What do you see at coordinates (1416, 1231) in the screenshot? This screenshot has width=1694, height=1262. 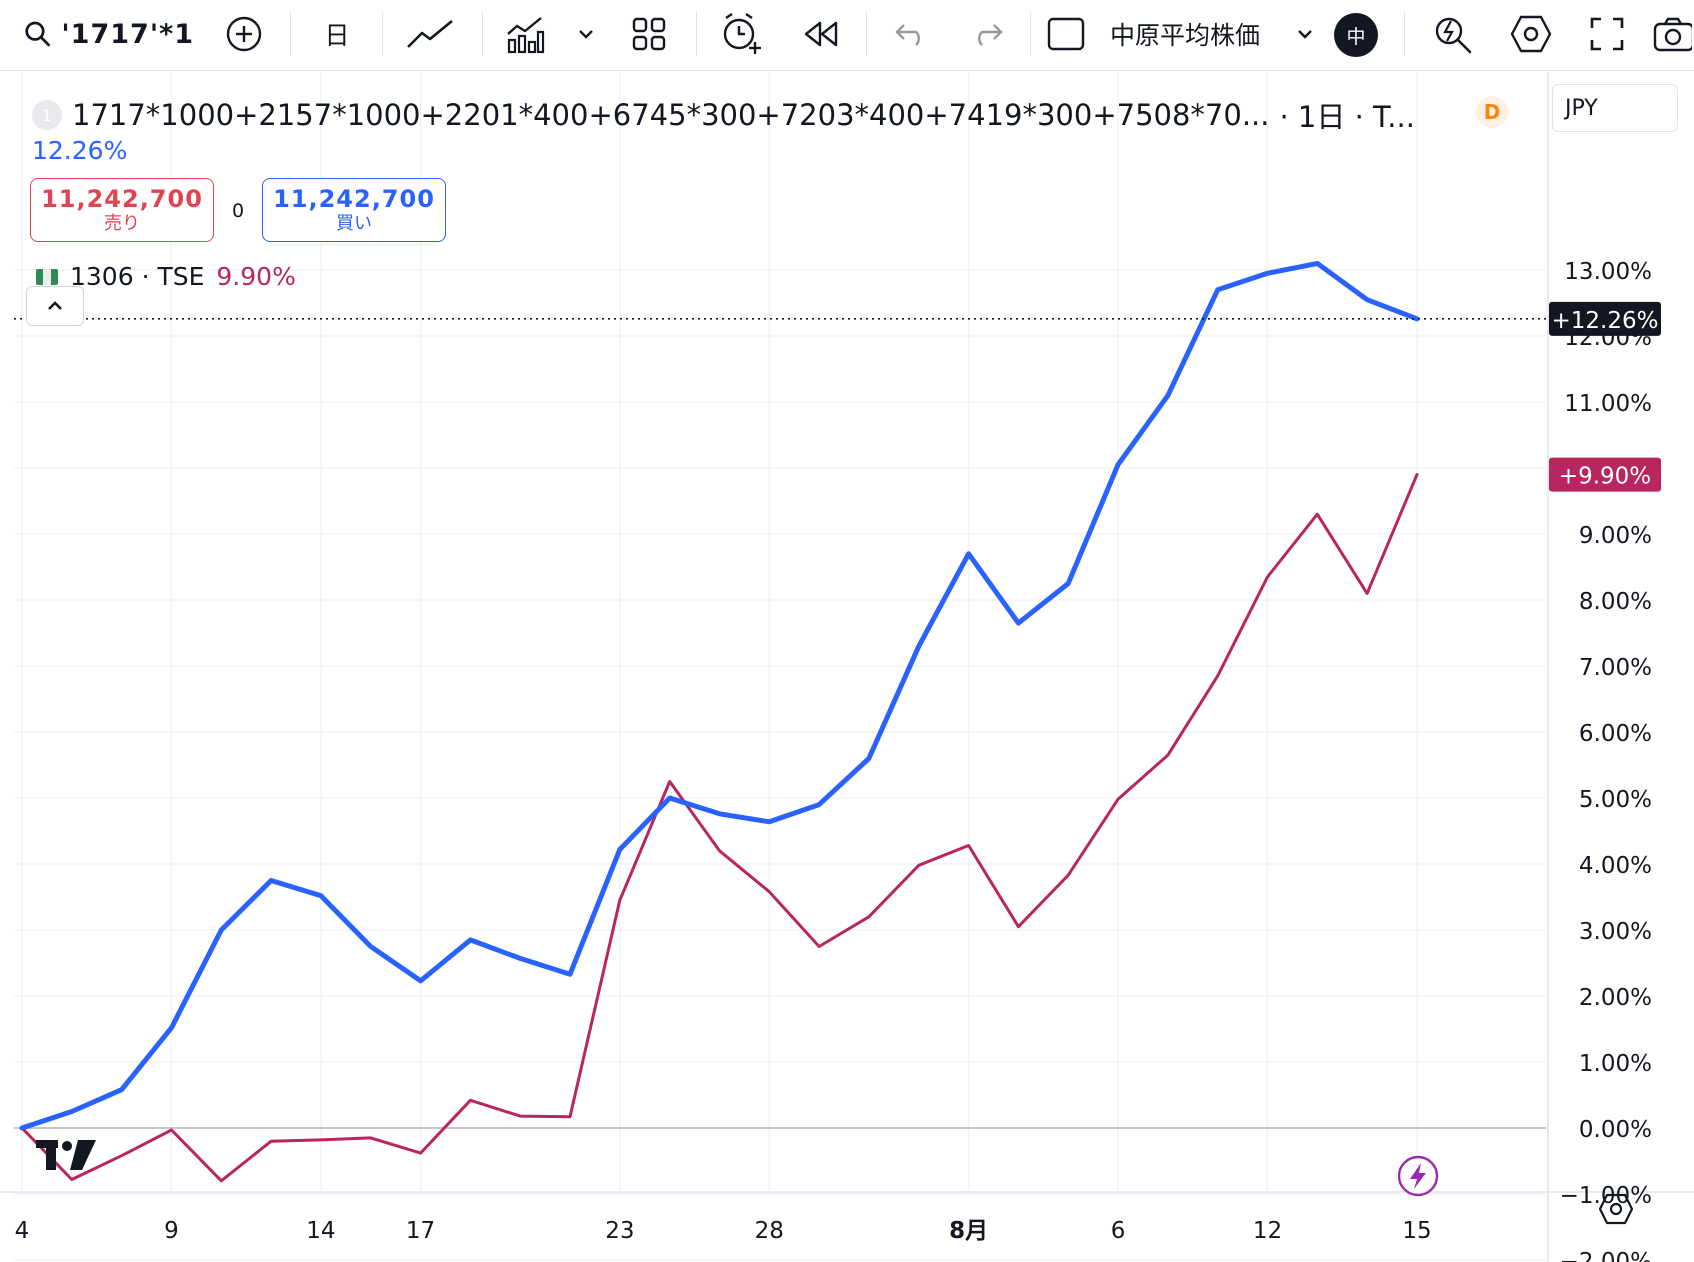 I see `x-tick-label: 15` at bounding box center [1416, 1231].